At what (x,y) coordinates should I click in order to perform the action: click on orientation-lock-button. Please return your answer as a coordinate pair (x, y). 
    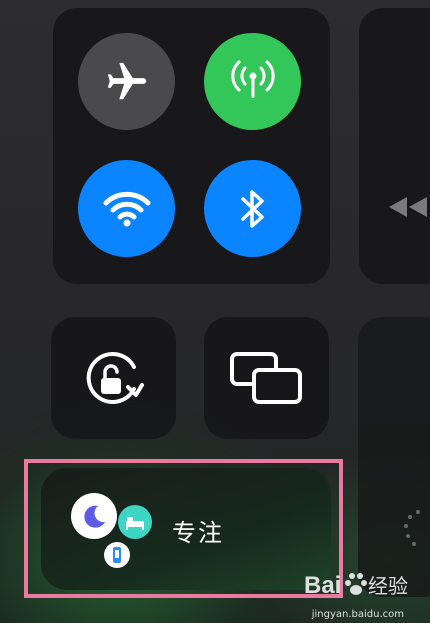
    Looking at the image, I should click on (113, 379).